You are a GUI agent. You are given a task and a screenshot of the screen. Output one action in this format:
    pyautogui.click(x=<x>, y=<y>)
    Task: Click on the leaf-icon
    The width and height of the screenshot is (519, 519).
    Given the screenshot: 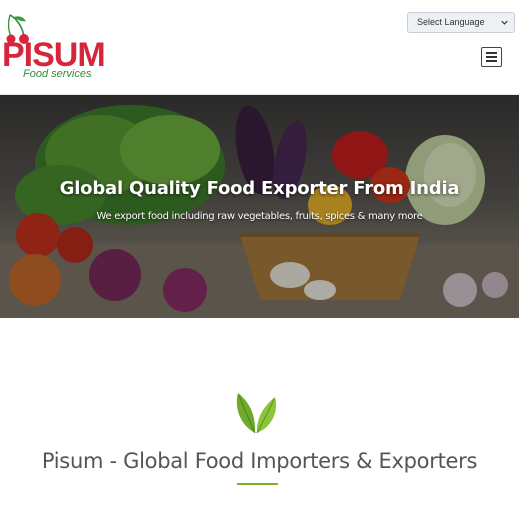 What is the action you would take?
    pyautogui.click(x=256, y=413)
    